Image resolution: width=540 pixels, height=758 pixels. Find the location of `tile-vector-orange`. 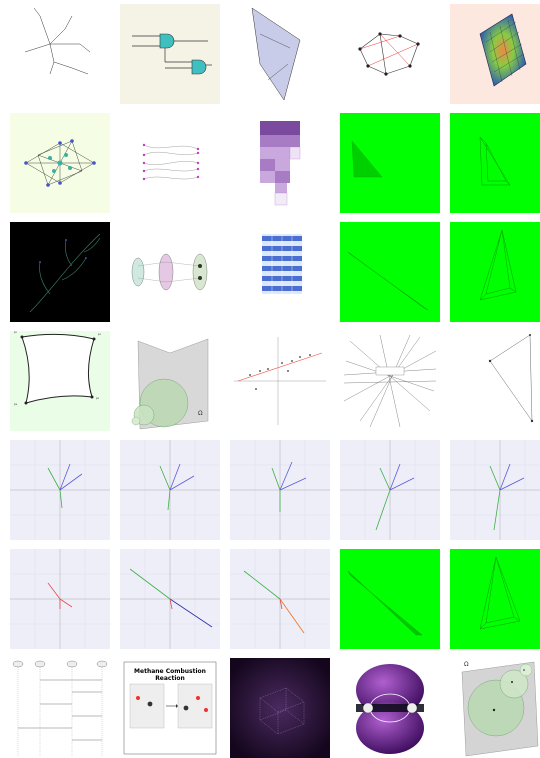

tile-vector-orange is located at coordinates (280, 599).